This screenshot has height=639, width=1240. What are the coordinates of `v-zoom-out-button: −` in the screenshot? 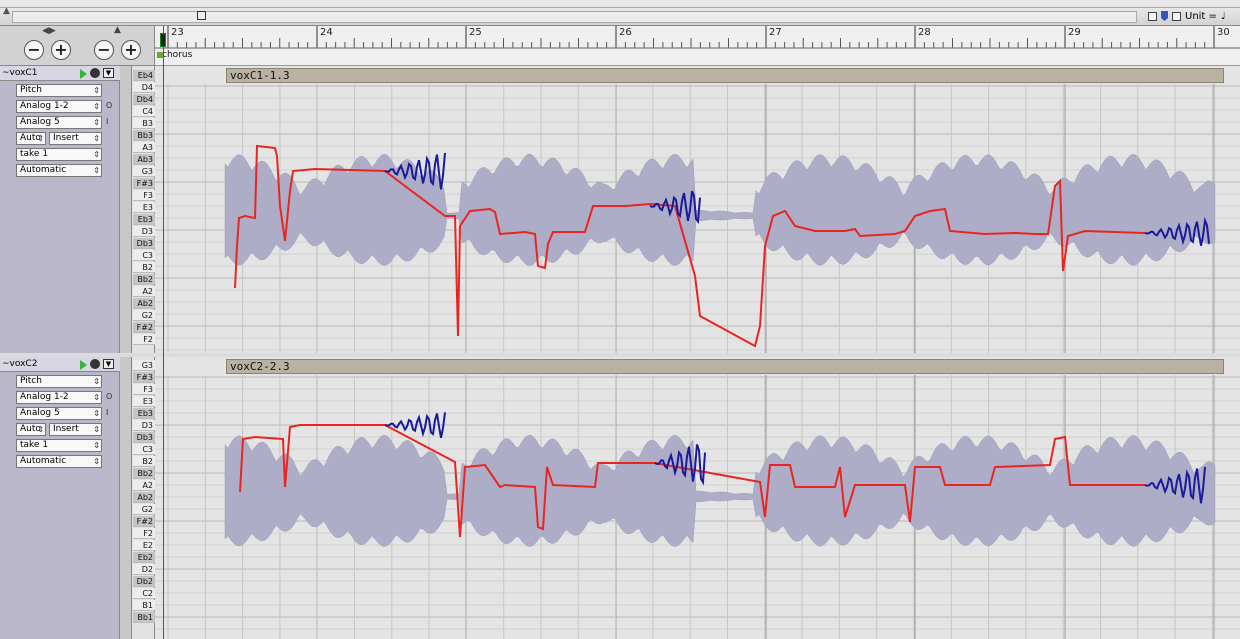 It's located at (104, 50).